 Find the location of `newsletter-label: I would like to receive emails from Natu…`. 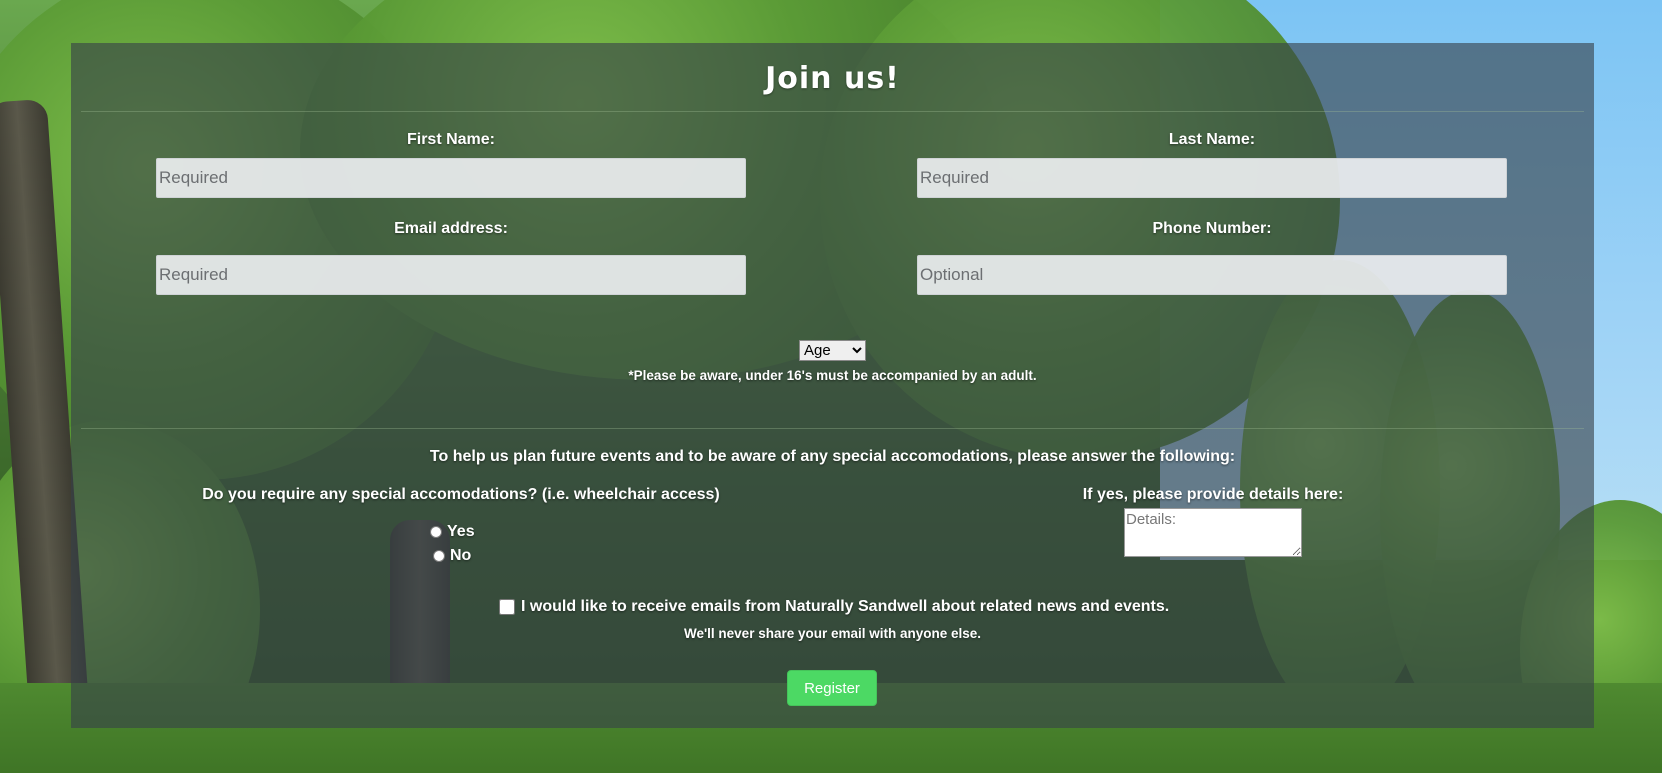

newsletter-label: I would like to receive emails from Natu… is located at coordinates (845, 606).